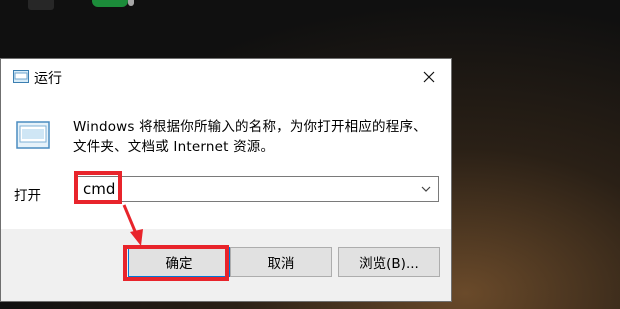  What do you see at coordinates (257, 189) in the screenshot?
I see `command-combobox: cmd` at bounding box center [257, 189].